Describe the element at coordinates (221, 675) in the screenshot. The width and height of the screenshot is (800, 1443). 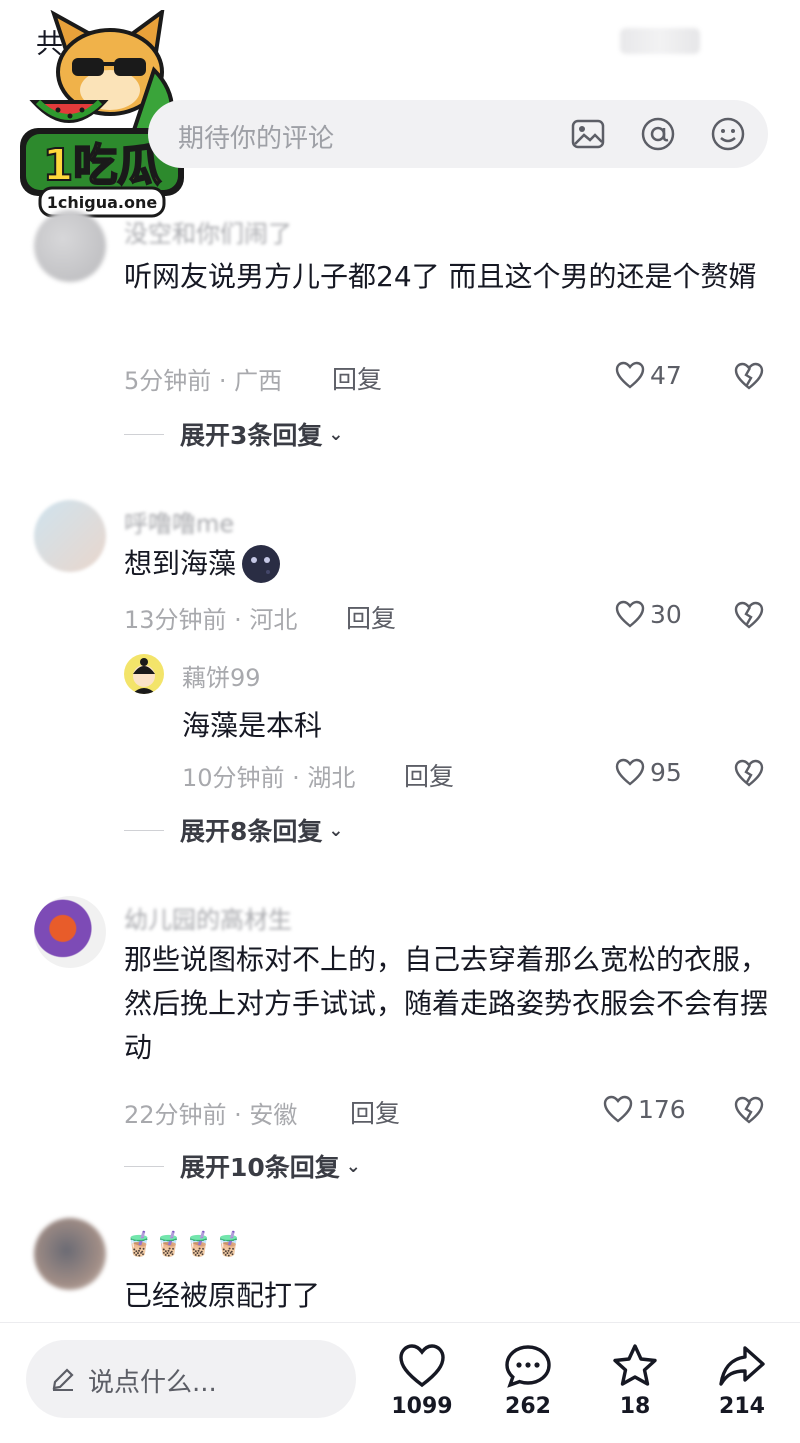
I see `reply-username: 藕饼99` at that location.